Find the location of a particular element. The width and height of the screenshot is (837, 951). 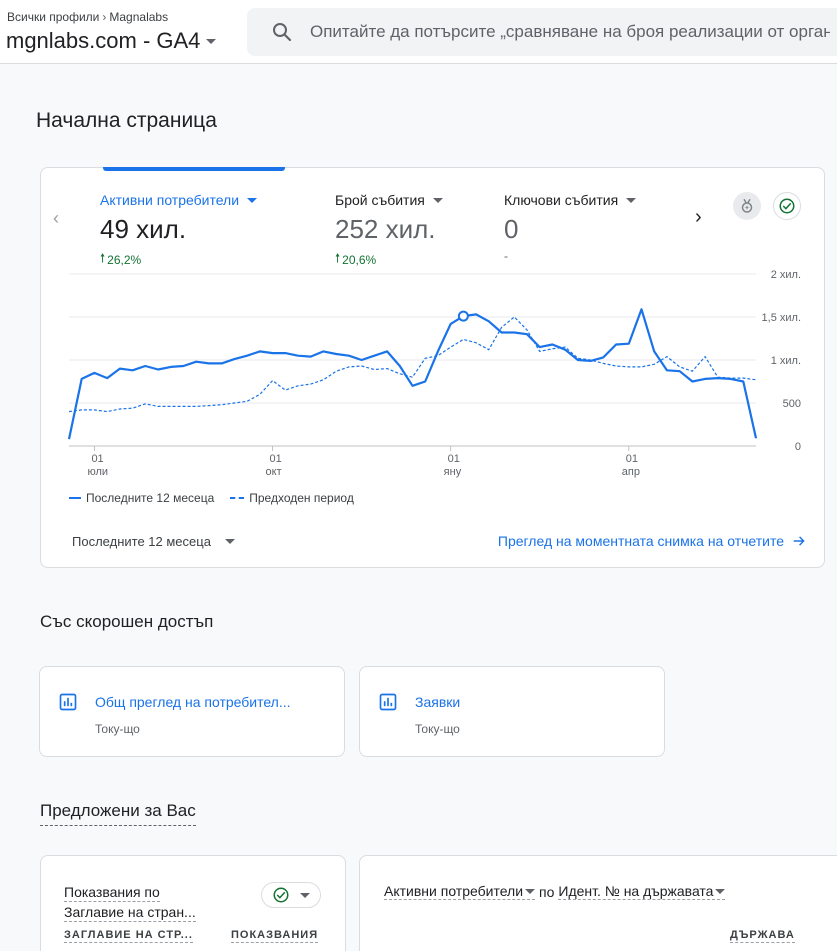

column-header-country: ДЪРЖАВА is located at coordinates (762, 935).